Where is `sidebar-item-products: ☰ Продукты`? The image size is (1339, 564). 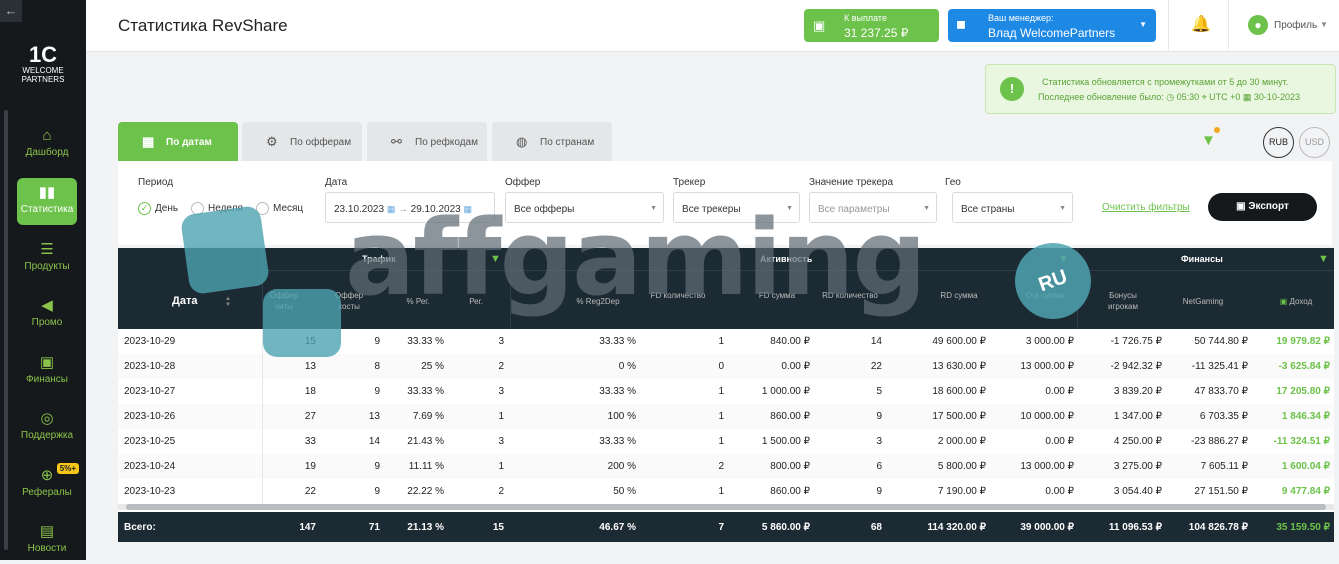
sidebar-item-products: ☰ Продукты is located at coordinates (47, 258).